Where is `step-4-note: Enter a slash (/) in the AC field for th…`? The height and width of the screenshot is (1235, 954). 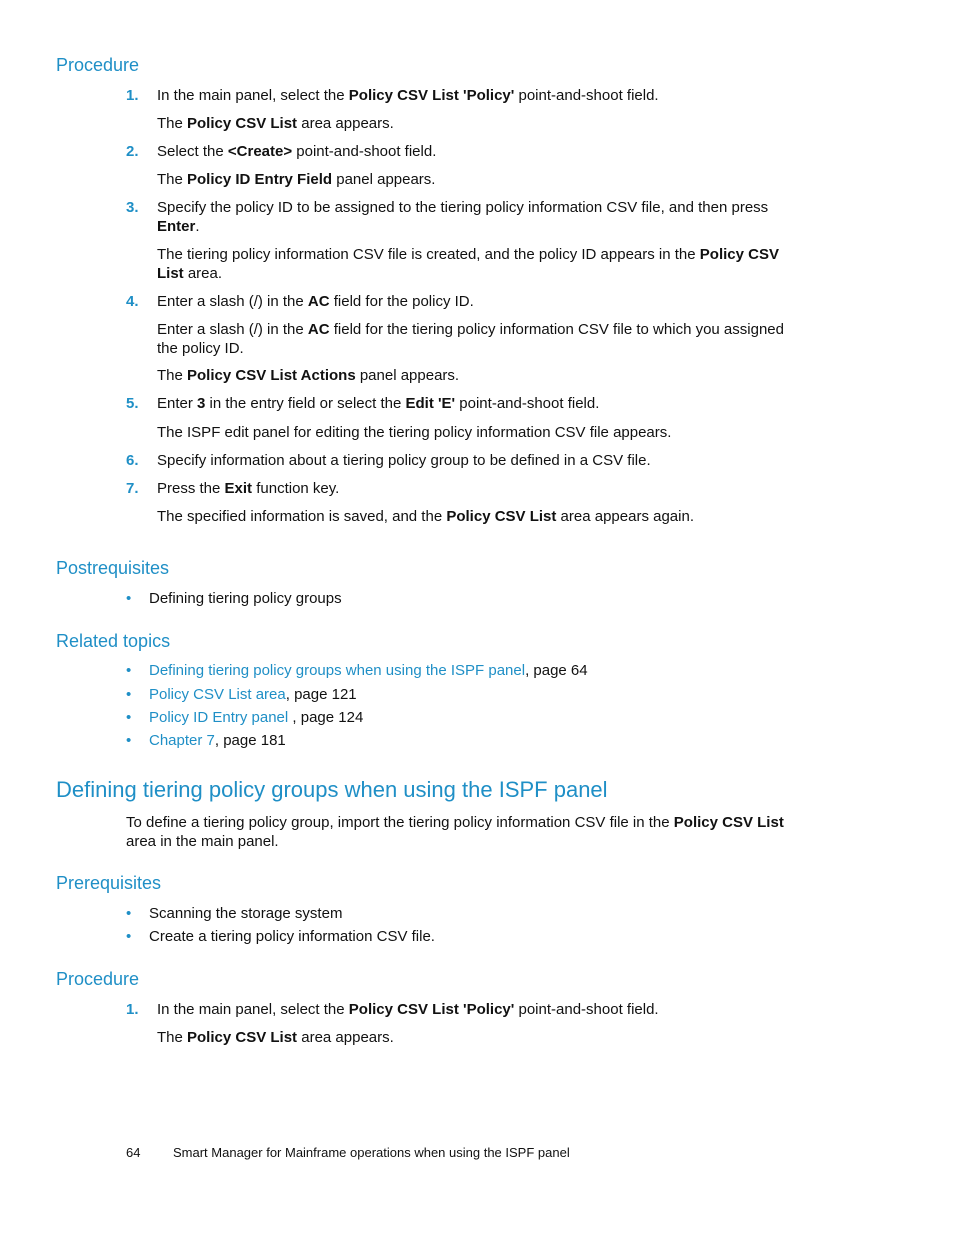 step-4-note: Enter a slash (/) in the AC field for th… is located at coordinates (470, 339).